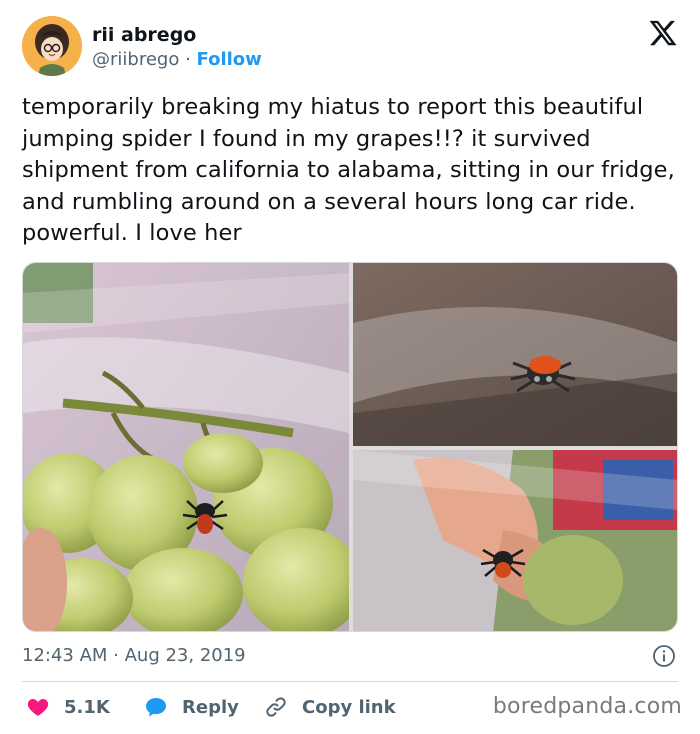  I want to click on timestamp: 12:43 AM · Aug 23, 2019, so click(134, 655).